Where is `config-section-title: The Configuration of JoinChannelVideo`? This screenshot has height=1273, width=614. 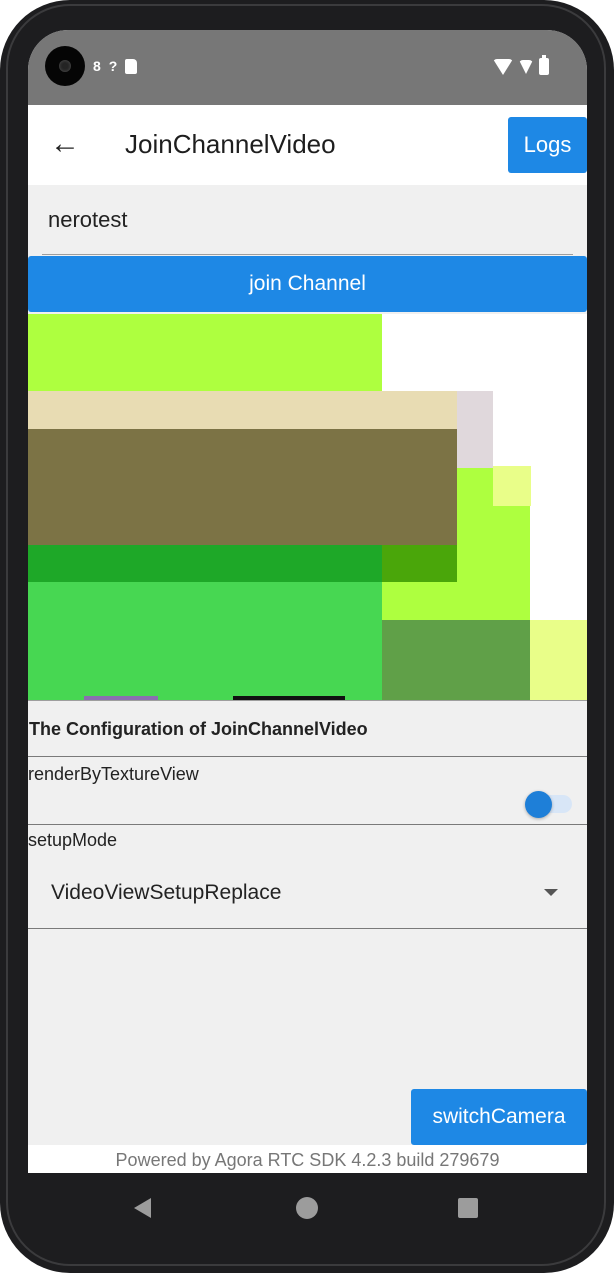 config-section-title: The Configuration of JoinChannelVideo is located at coordinates (307, 728).